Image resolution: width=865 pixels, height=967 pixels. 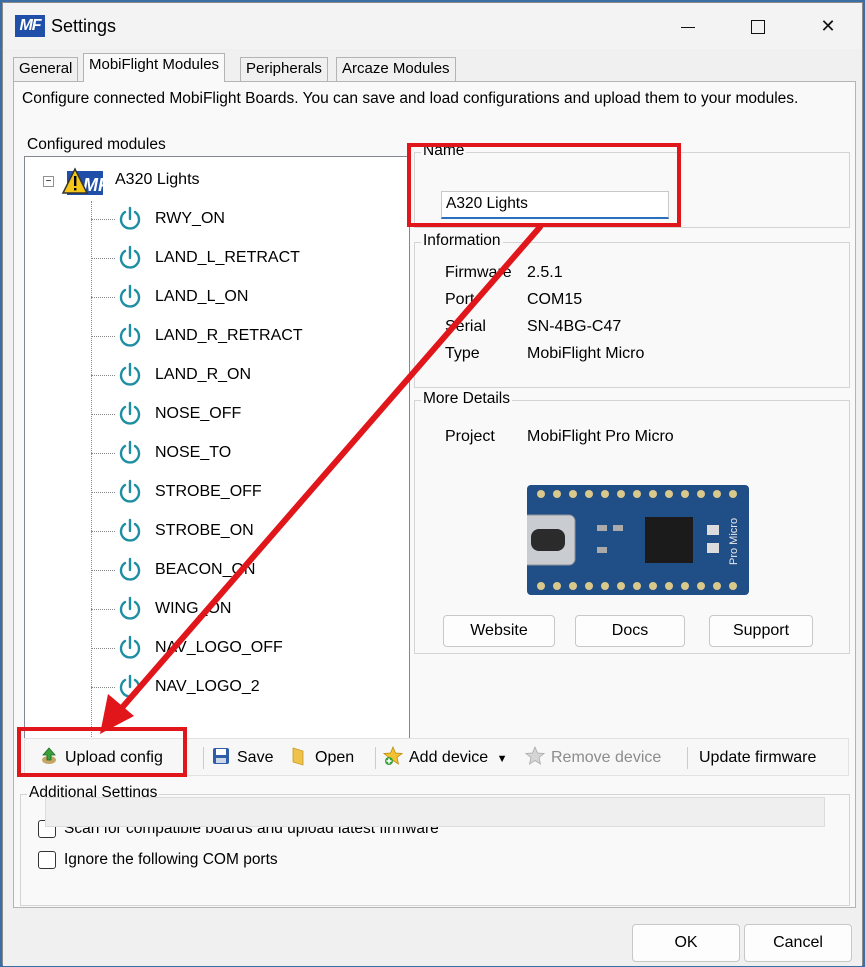 What do you see at coordinates (466, 399) in the screenshot?
I see `more-details-label: More Details` at bounding box center [466, 399].